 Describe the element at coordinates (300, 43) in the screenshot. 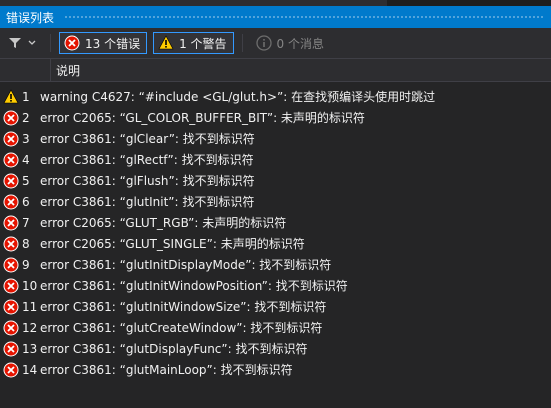

I see `messages-count-label: 0 个消息` at that location.